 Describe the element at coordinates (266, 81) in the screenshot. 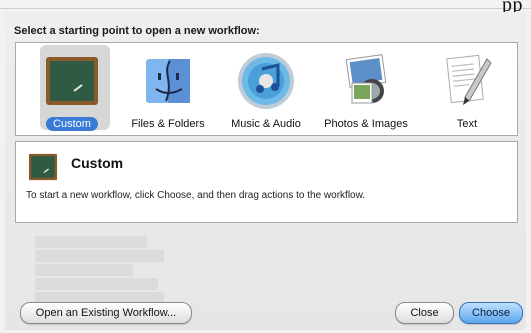

I see `itunes-icon` at that location.